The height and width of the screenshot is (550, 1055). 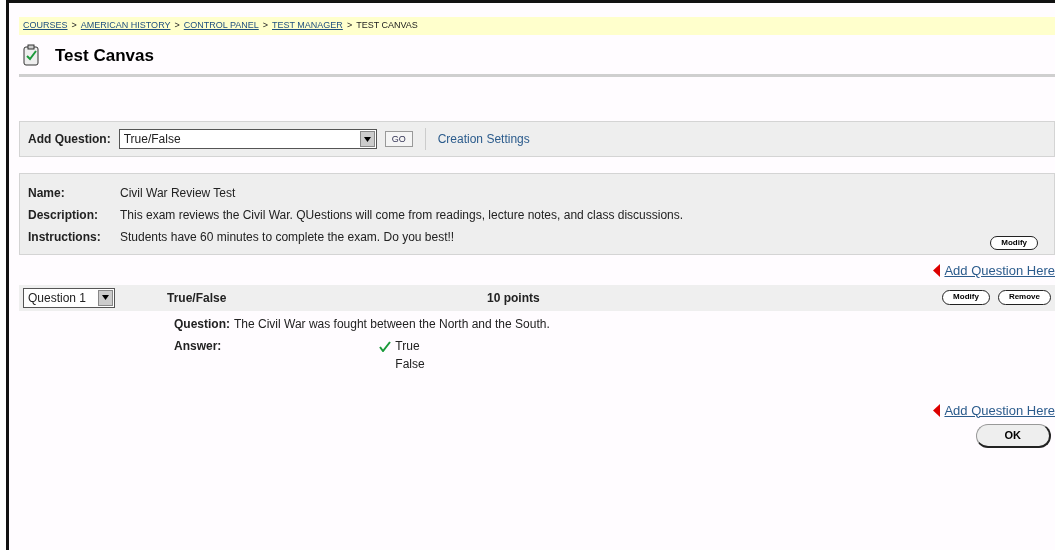 I want to click on field-value: This exam reviews the Civil War. QUestions will come from readings, lecture notes, and class discussions., so click(x=402, y=215).